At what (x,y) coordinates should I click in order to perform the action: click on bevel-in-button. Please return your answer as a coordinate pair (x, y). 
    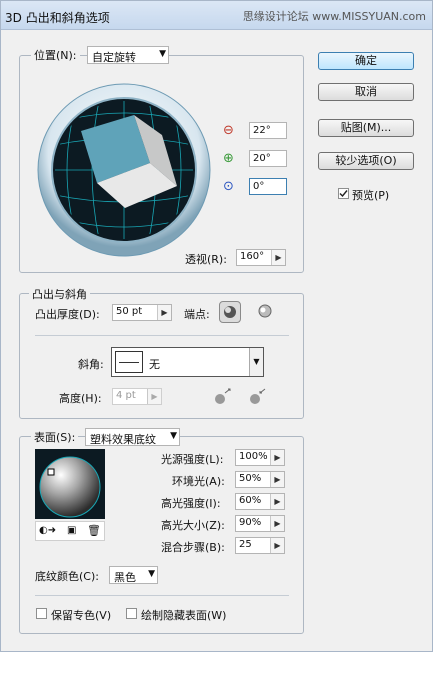
    Looking at the image, I should click on (257, 397).